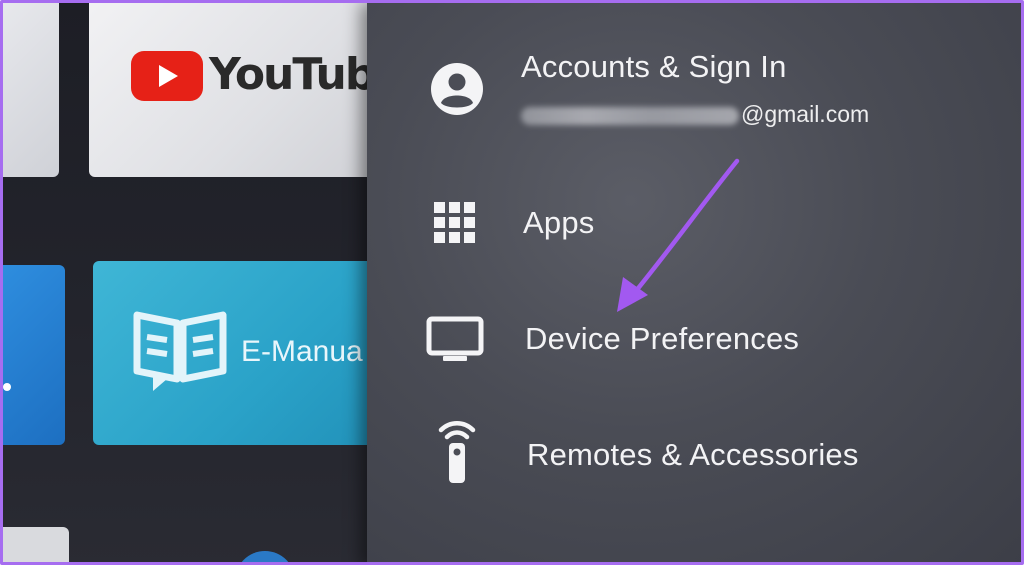  I want to click on app-tile-youtube: YouTube, so click(232, 90).